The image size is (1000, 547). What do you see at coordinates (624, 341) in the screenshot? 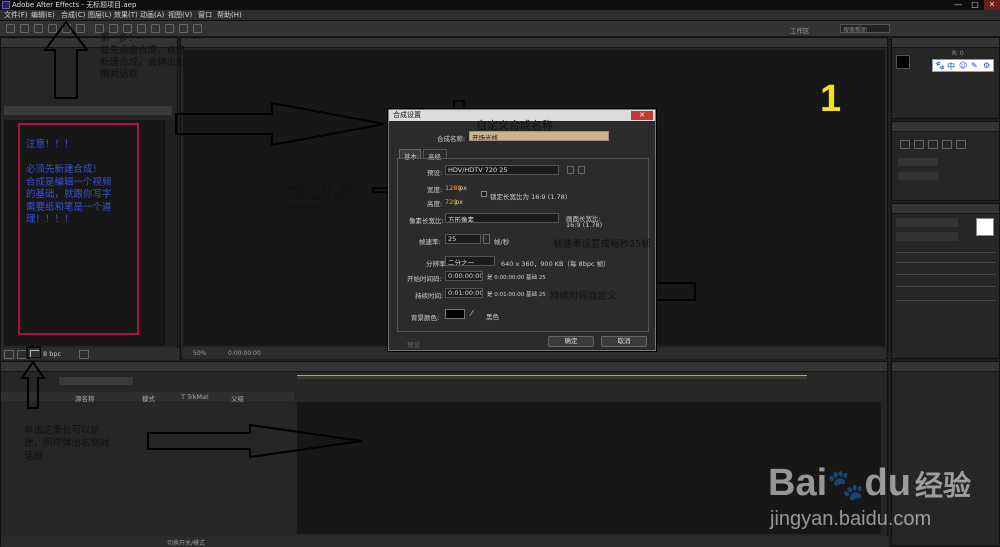
I see `cancel-button: 取消` at bounding box center [624, 341].